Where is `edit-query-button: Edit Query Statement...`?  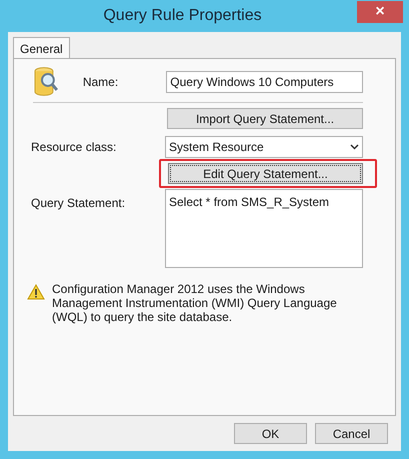 edit-query-button: Edit Query Statement... is located at coordinates (265, 173).